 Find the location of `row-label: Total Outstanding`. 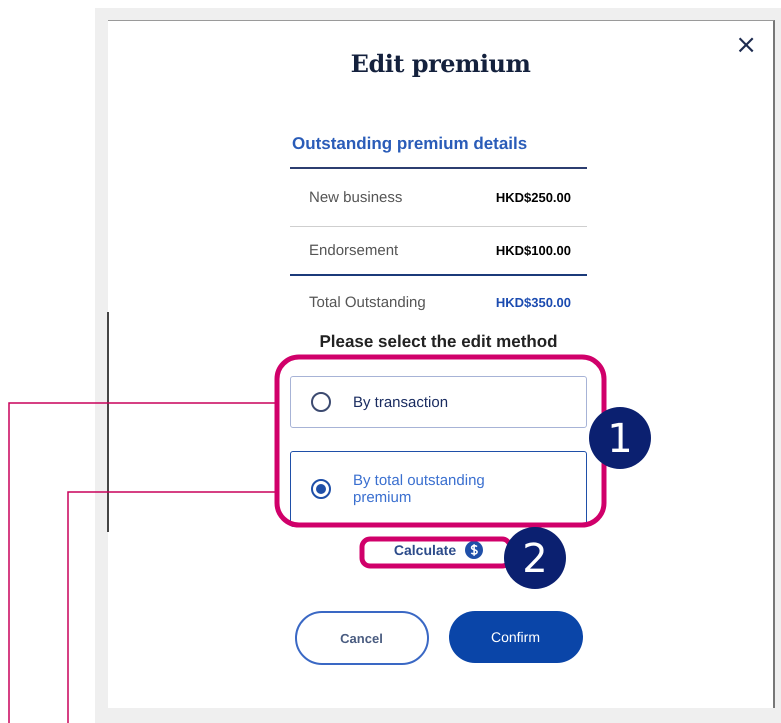

row-label: Total Outstanding is located at coordinates (367, 302).